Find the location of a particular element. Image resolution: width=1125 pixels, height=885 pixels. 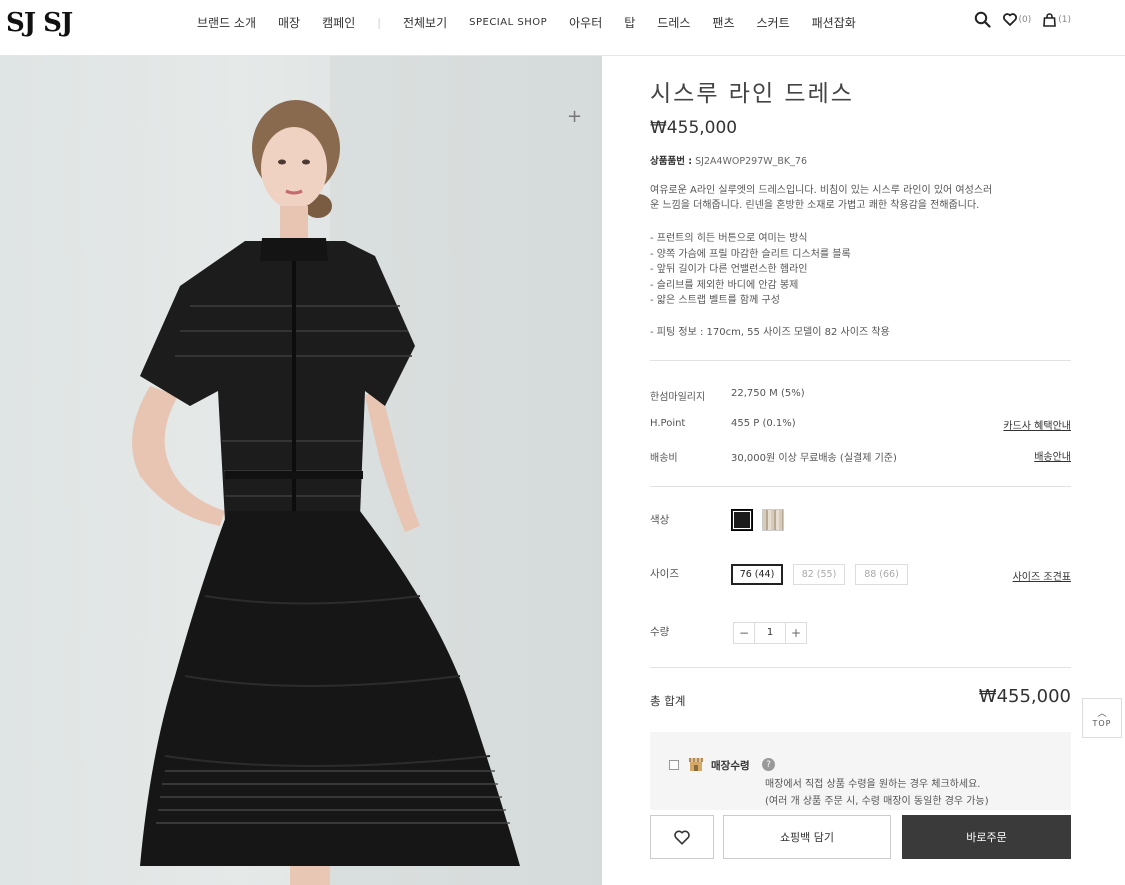

total-label: 총 합계 is located at coordinates (668, 701).